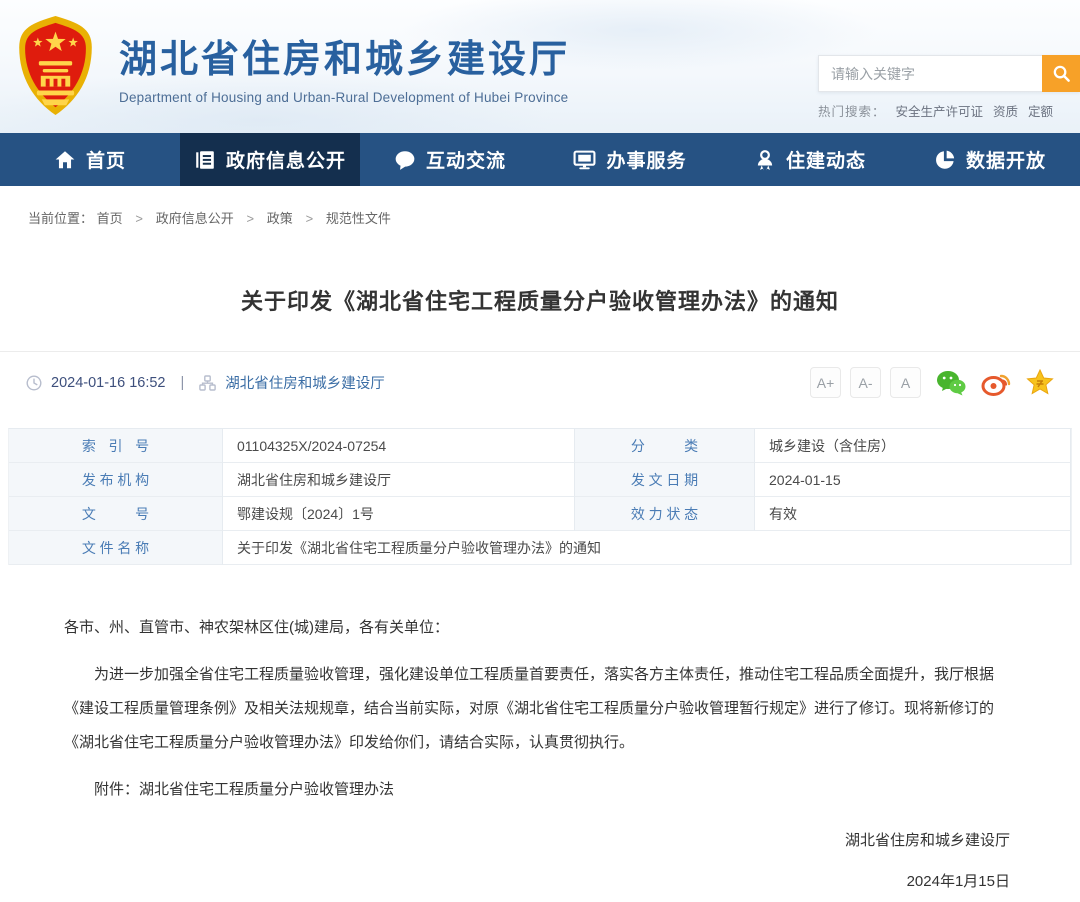 The image size is (1080, 902). Describe the element at coordinates (55, 65) in the screenshot. I see `national-emblem-logo` at that location.